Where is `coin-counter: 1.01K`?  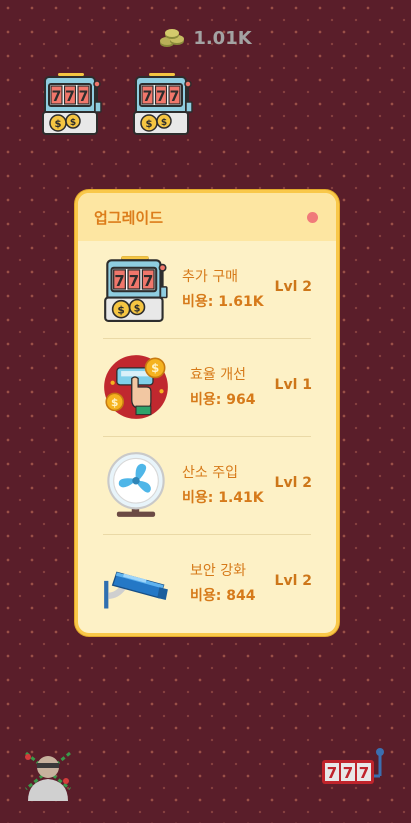
coin-counter: 1.01K is located at coordinates (205, 38).